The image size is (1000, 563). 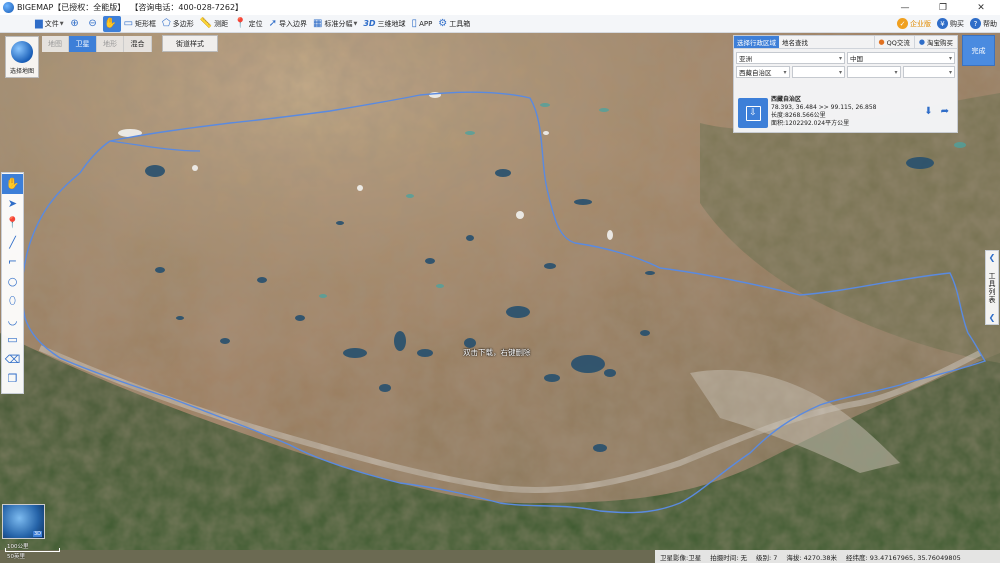 I want to click on tab-terrain: 地形, so click(x=110, y=44).